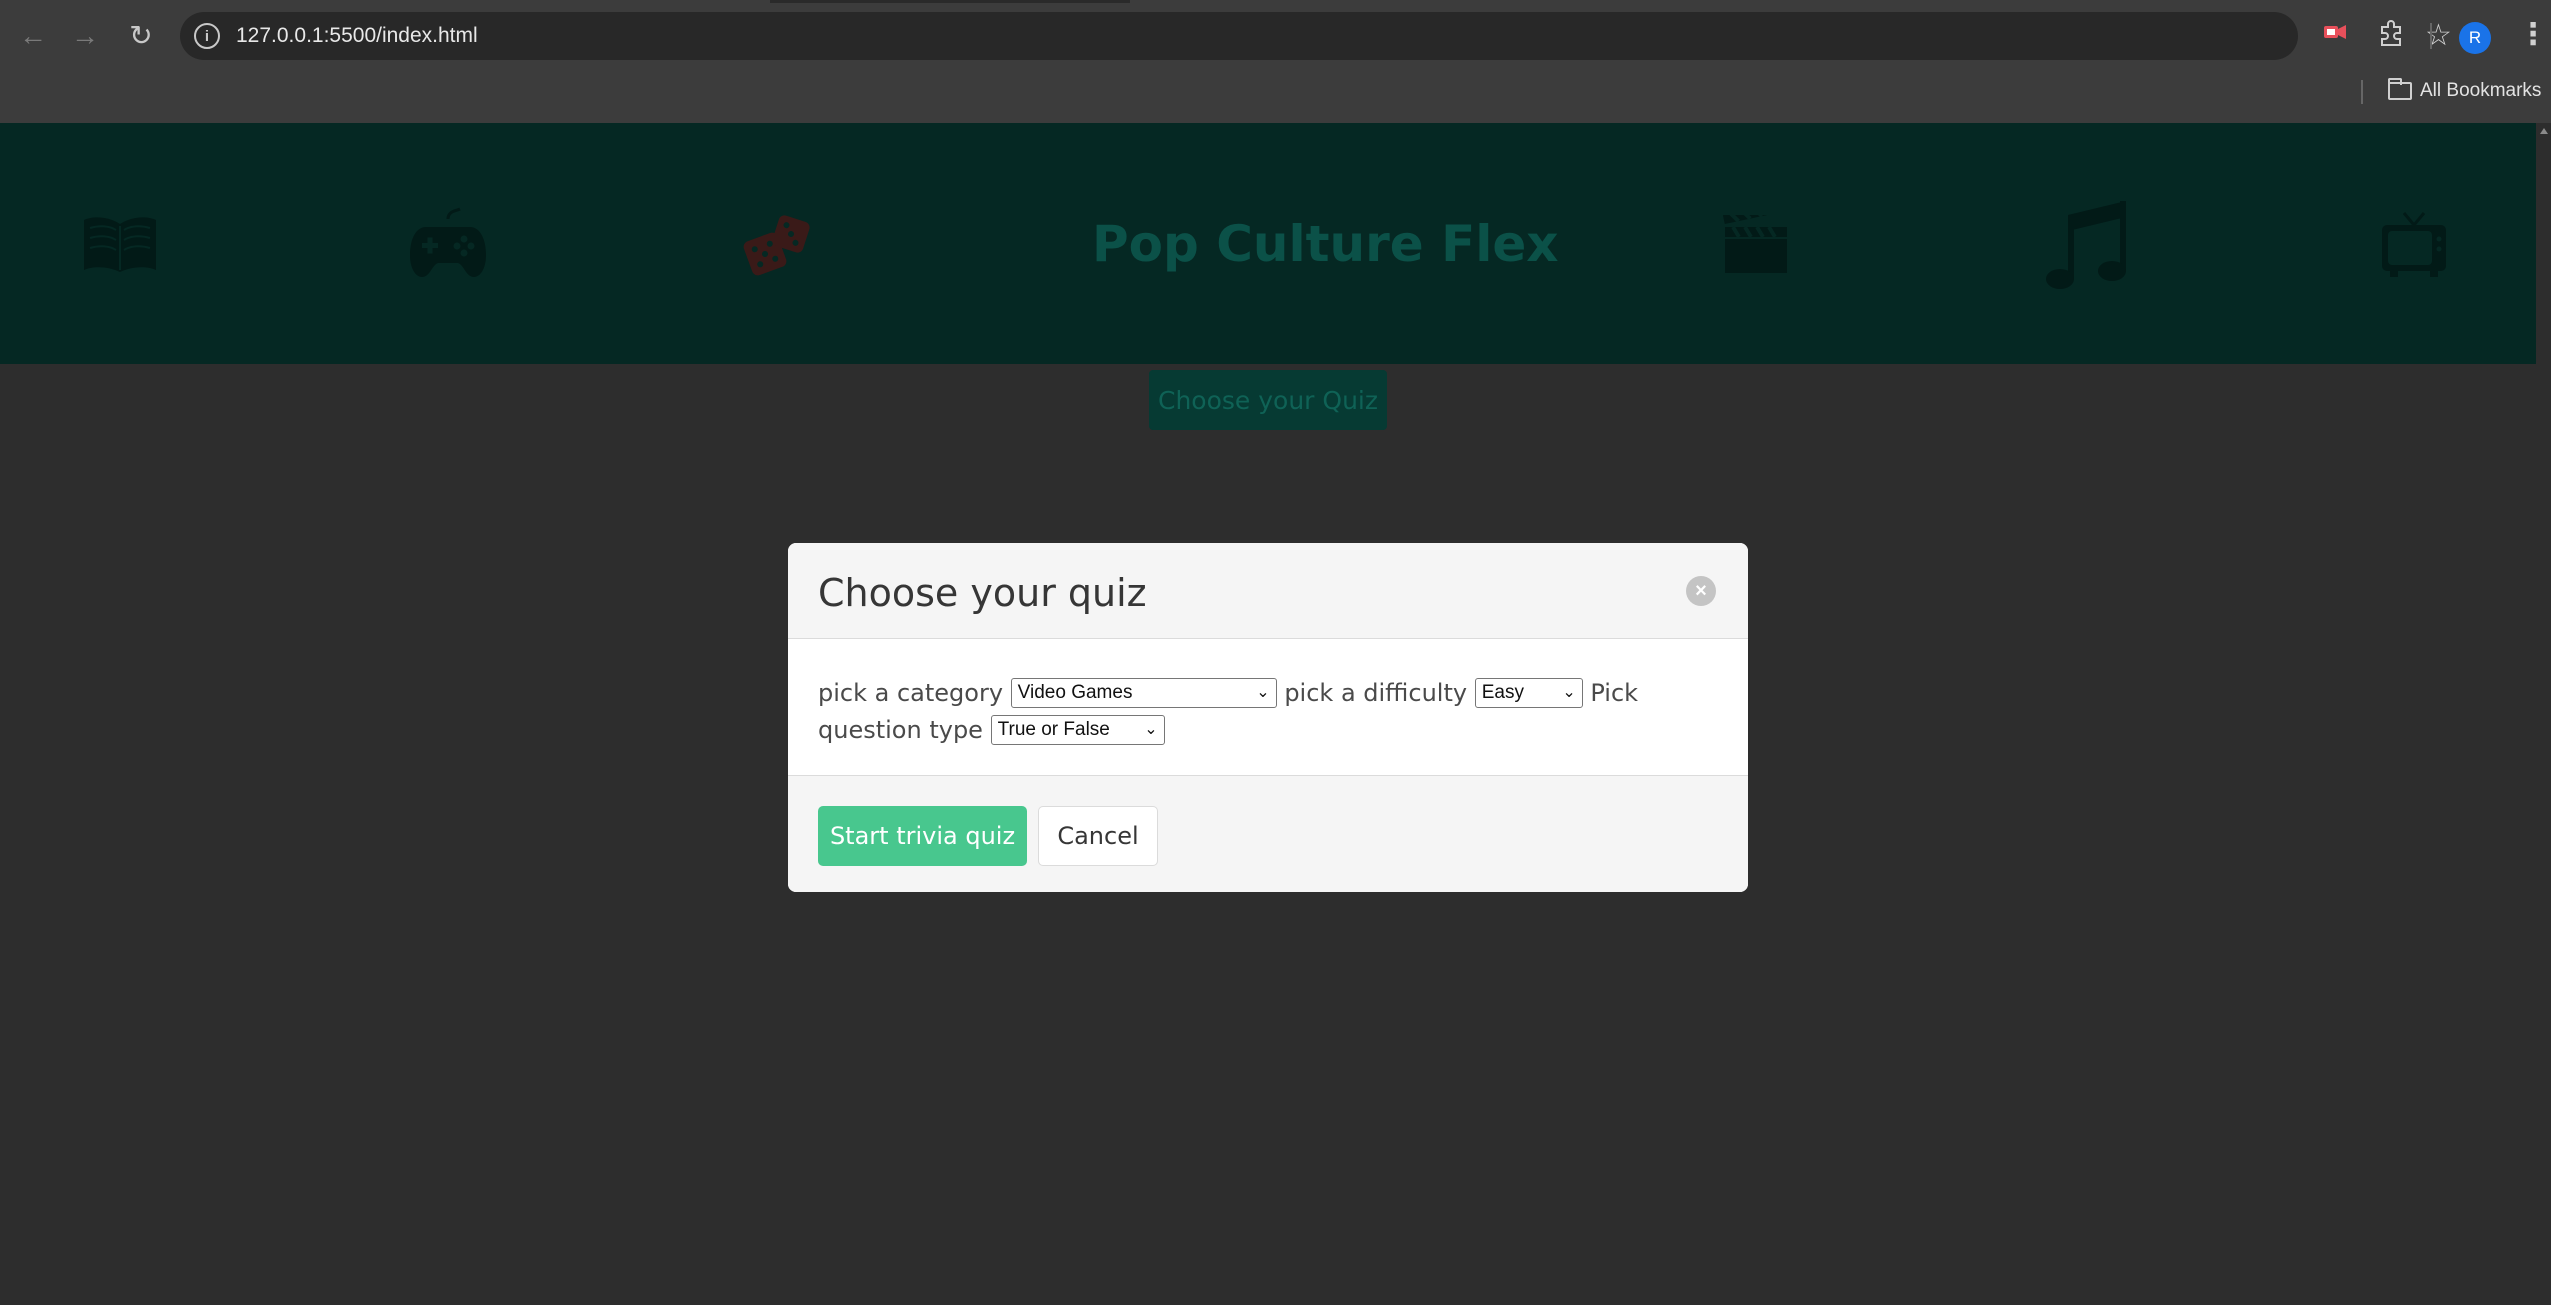 This screenshot has width=2551, height=1305. I want to click on forward-icon: →, so click(85, 36).